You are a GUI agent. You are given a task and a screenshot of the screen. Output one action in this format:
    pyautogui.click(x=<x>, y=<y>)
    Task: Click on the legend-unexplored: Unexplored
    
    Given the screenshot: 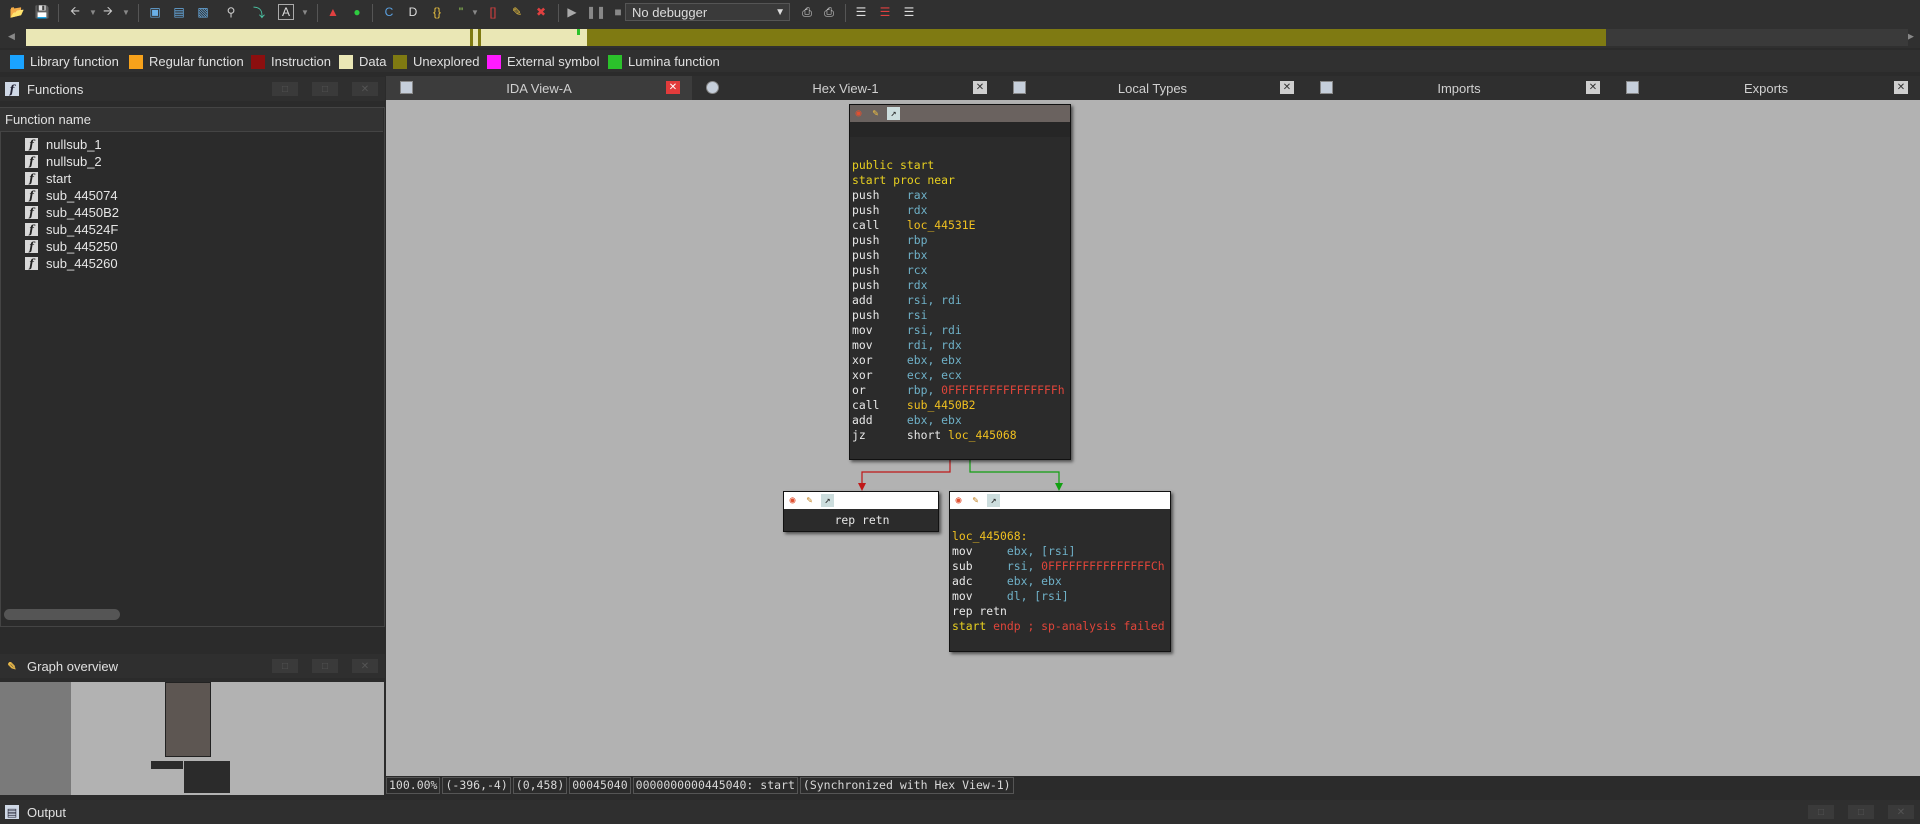 What is the action you would take?
    pyautogui.click(x=436, y=61)
    